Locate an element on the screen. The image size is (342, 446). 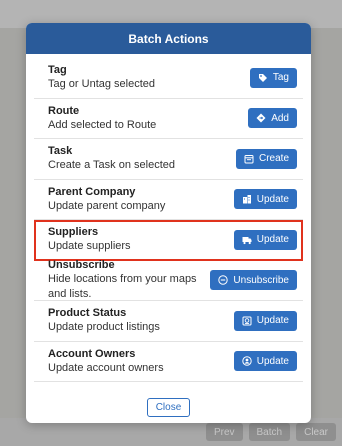
action-row-suppliers: Suppliers Update suppliers Update is located at coordinates (168, 240).